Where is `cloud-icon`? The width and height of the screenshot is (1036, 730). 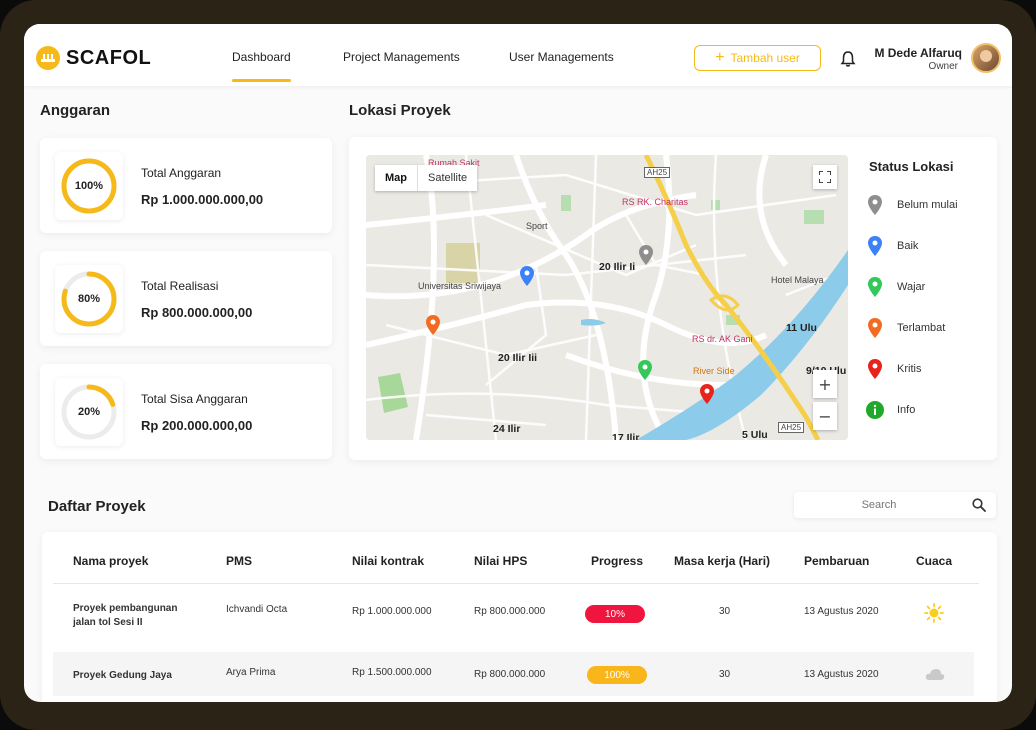 cloud-icon is located at coordinates (935, 674).